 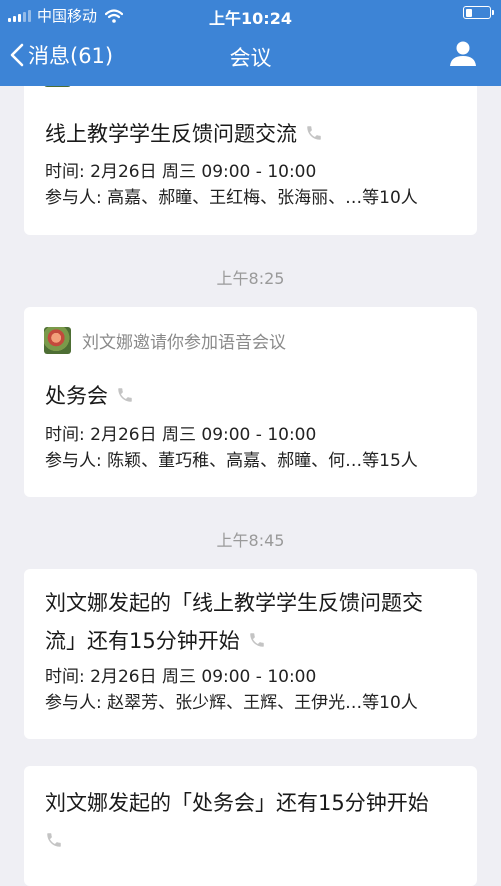 I want to click on meeting-title: 线上教学学生反馈问题交流, so click(x=184, y=134).